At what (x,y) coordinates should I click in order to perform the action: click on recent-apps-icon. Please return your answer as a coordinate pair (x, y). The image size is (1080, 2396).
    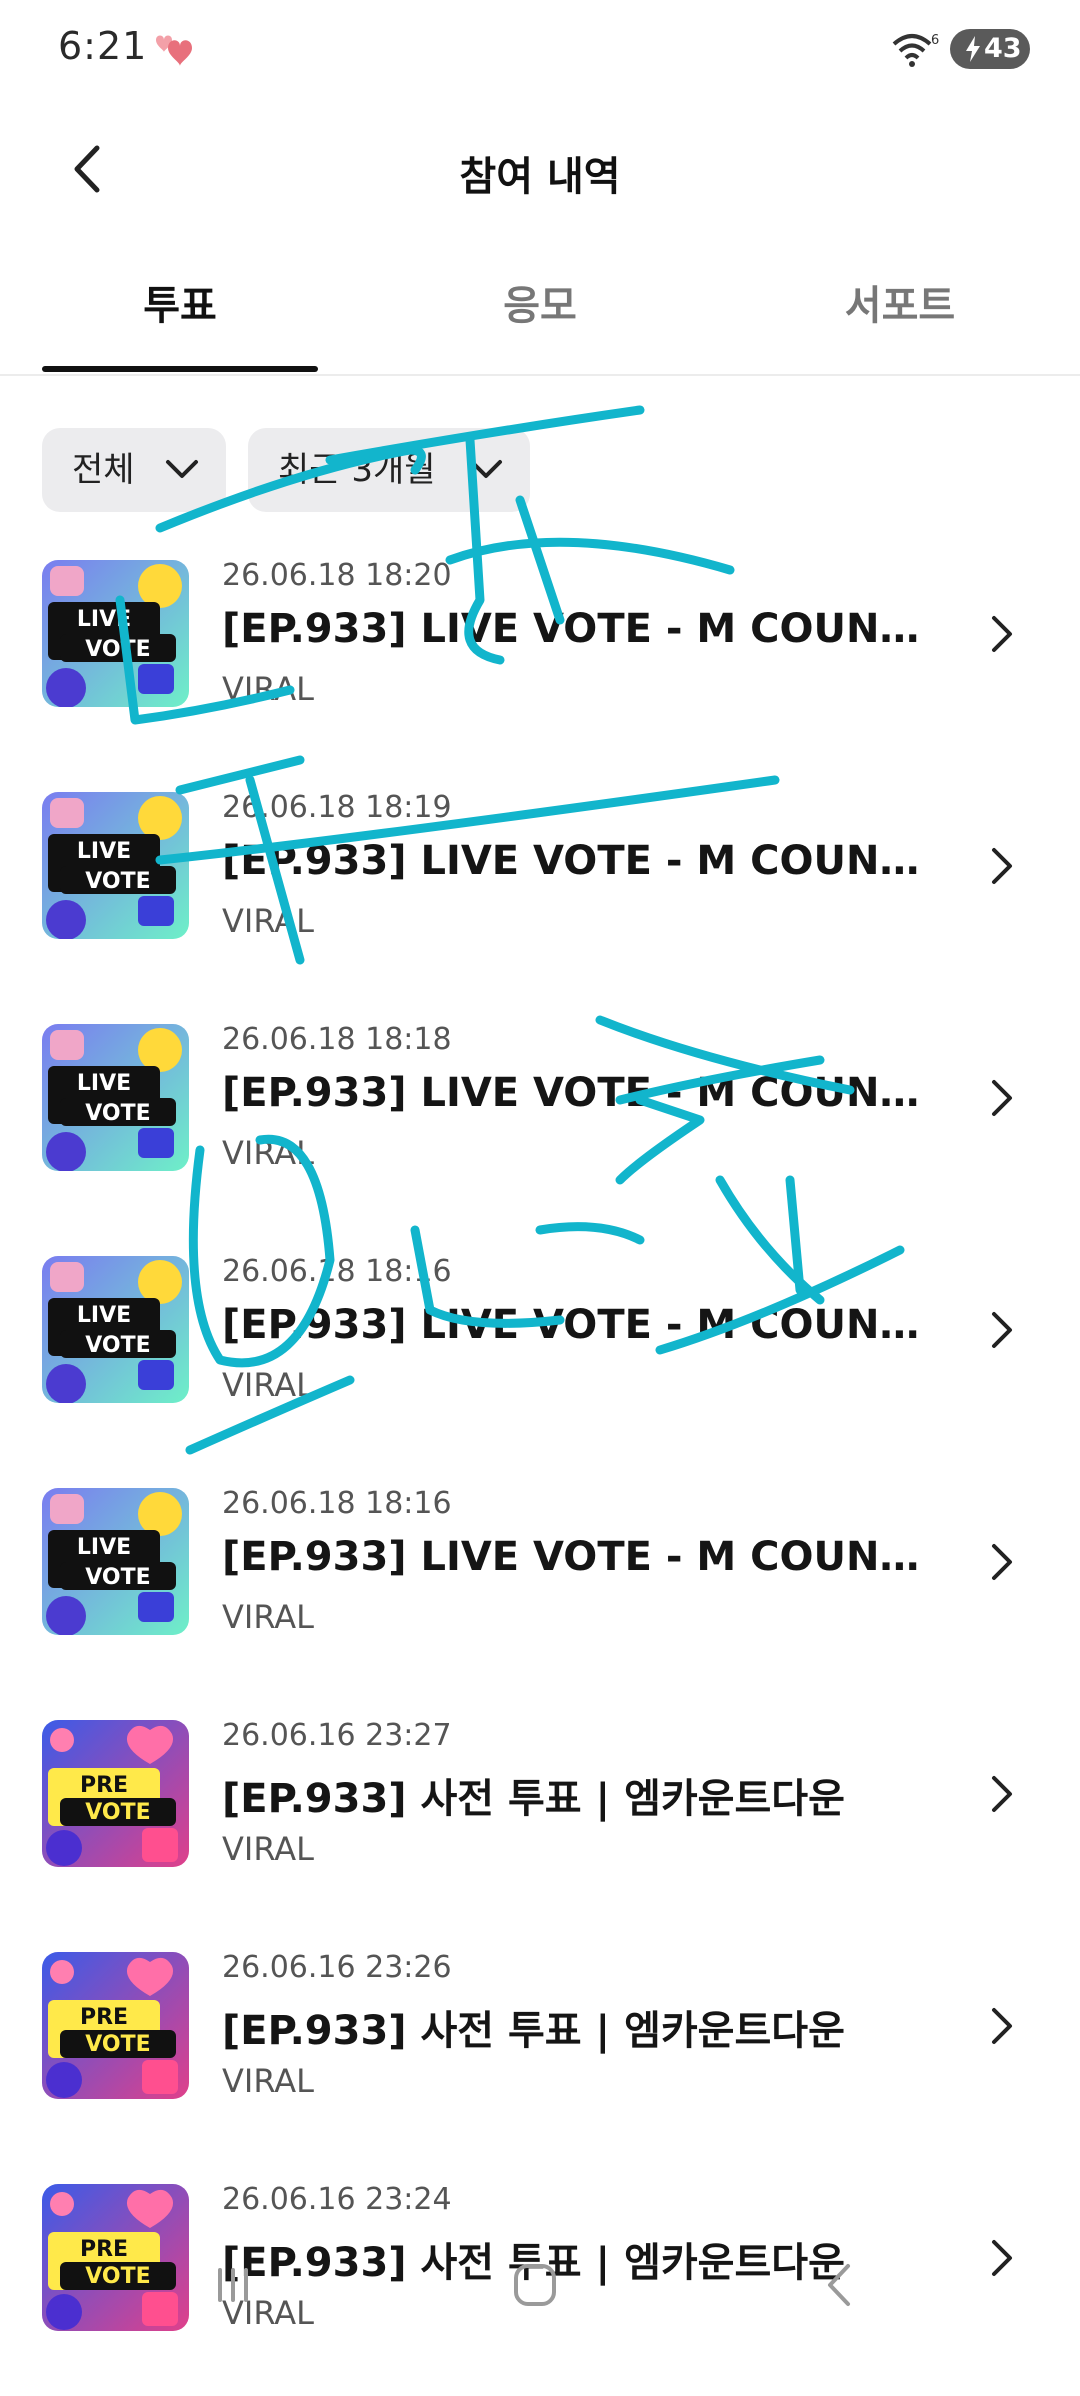
    Looking at the image, I should click on (233, 2285).